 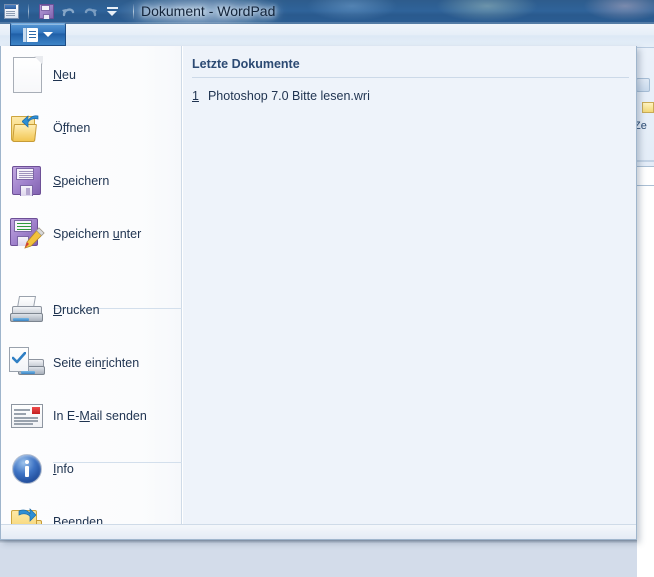 What do you see at coordinates (410, 77) in the screenshot?
I see `recent-documents-divider` at bounding box center [410, 77].